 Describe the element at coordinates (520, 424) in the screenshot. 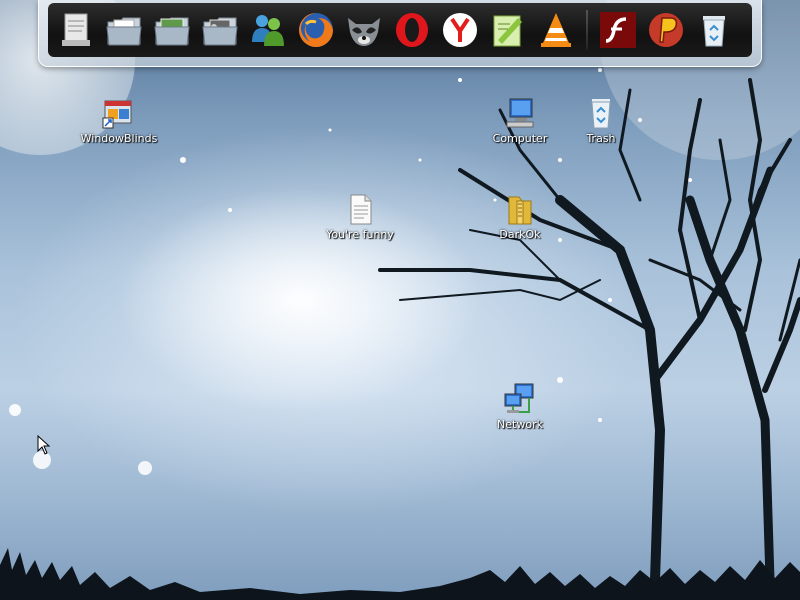

I see `desktop-icon-label: Network` at that location.